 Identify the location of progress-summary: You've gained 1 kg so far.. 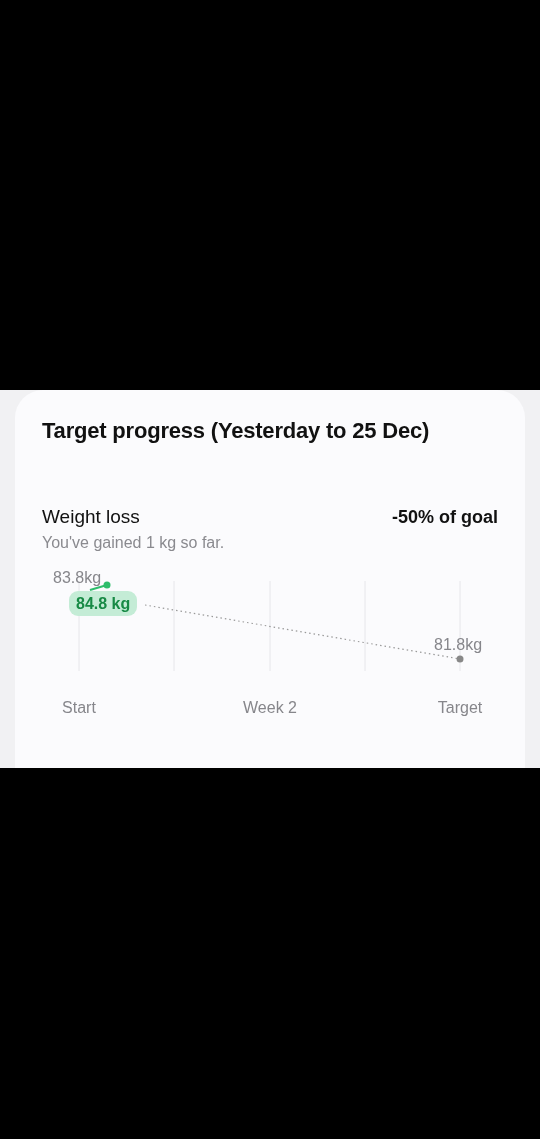
(134, 543).